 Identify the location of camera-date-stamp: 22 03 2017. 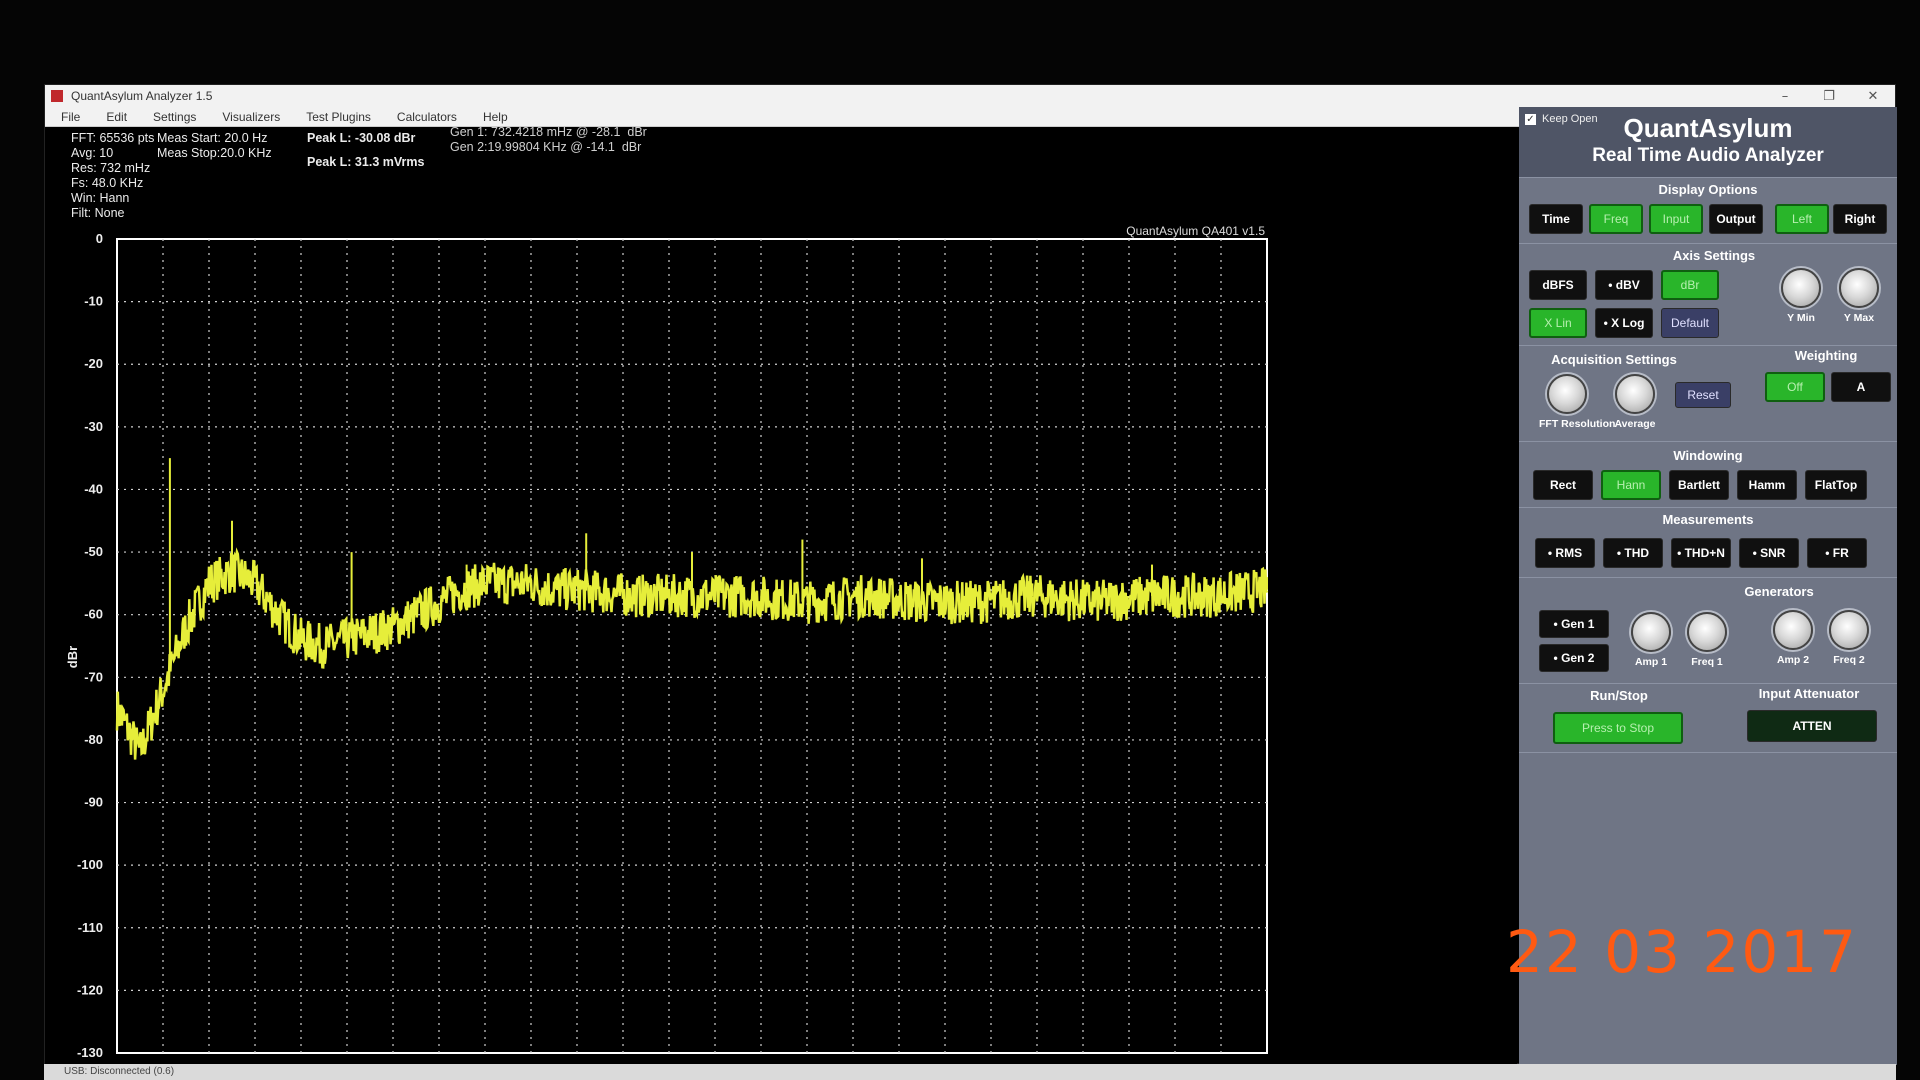
(1682, 952).